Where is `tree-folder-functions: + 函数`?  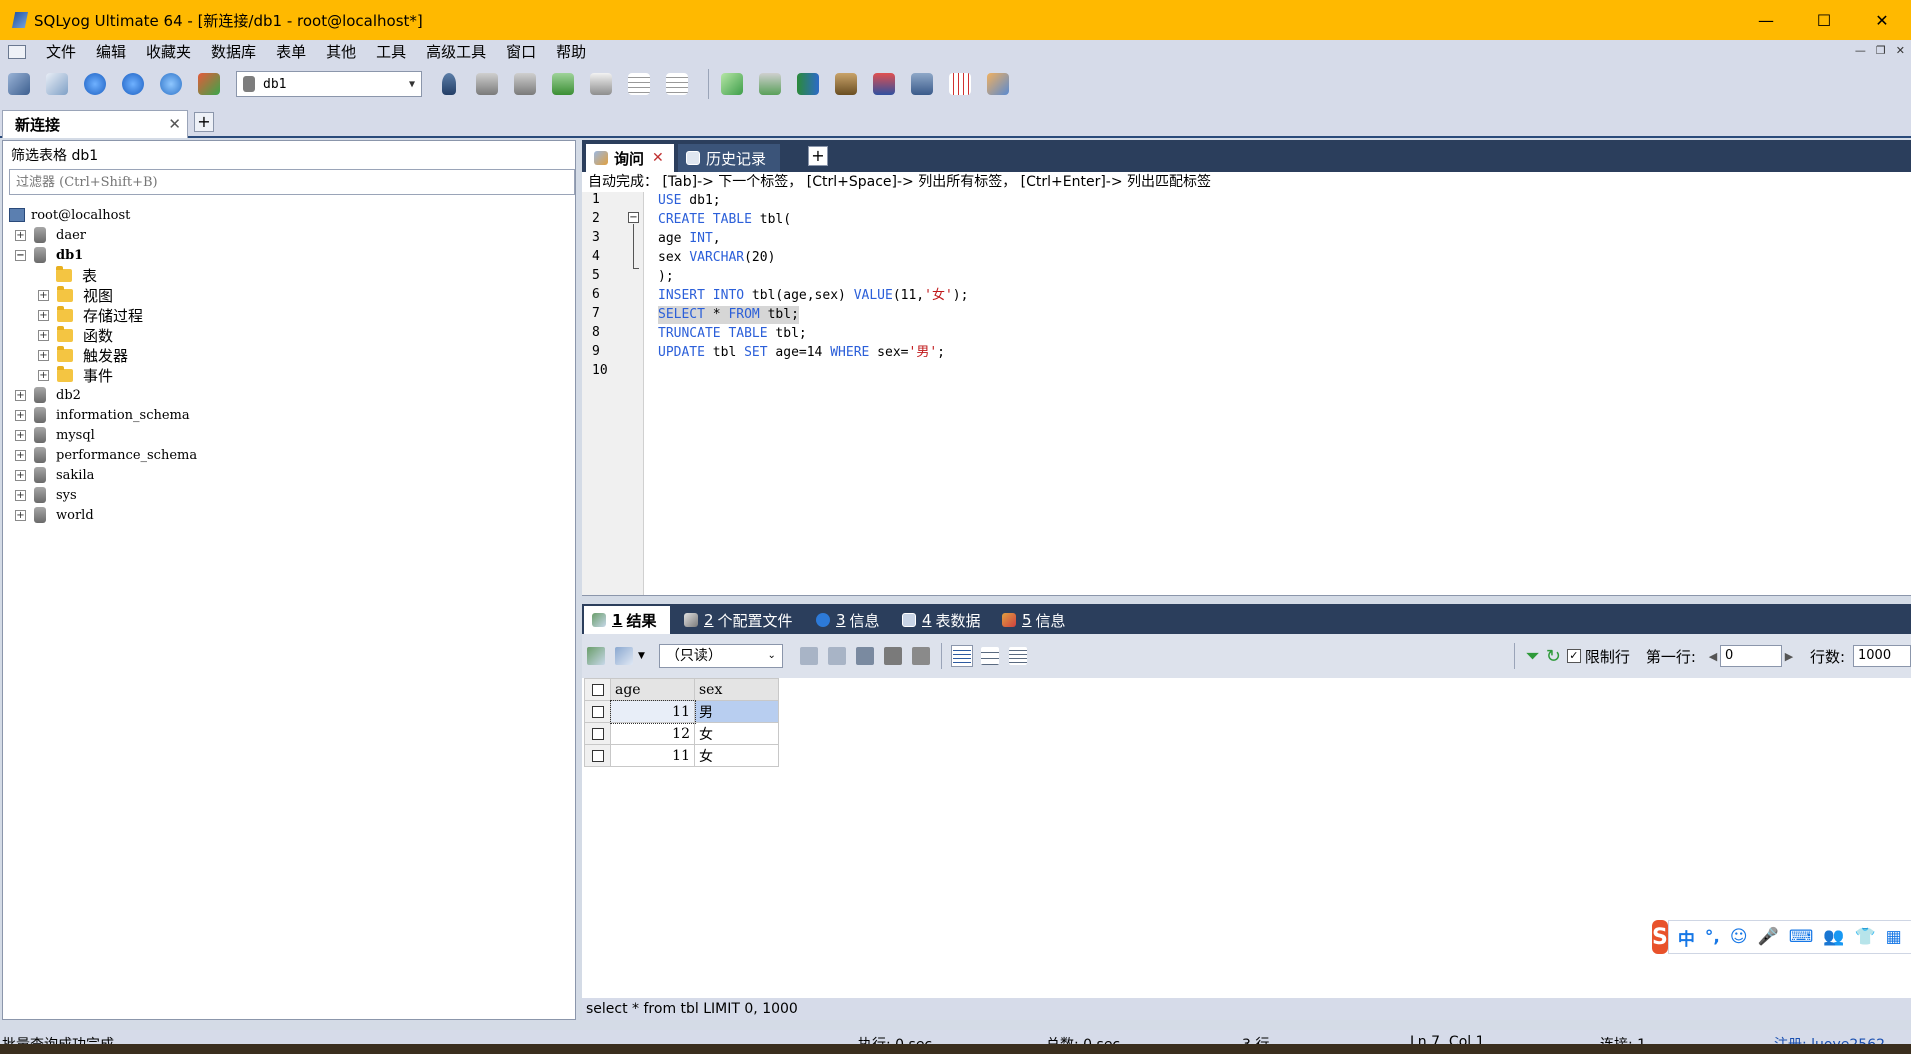
tree-folder-functions: + 函数 is located at coordinates (75, 335).